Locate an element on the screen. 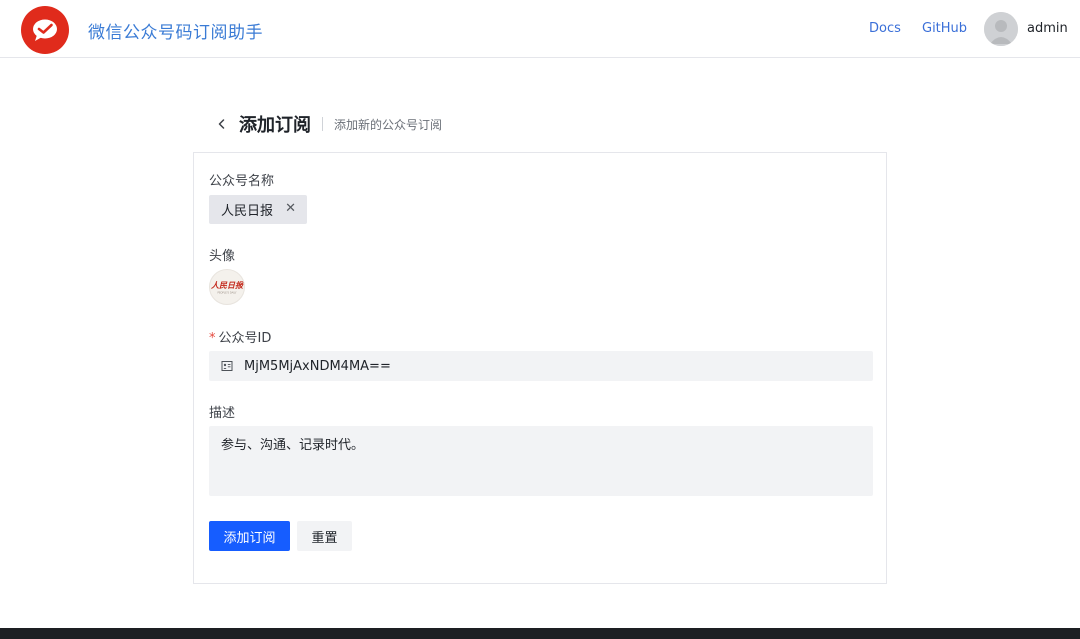 This screenshot has height=639, width=1080. cover-label: 头像 is located at coordinates (222, 256).